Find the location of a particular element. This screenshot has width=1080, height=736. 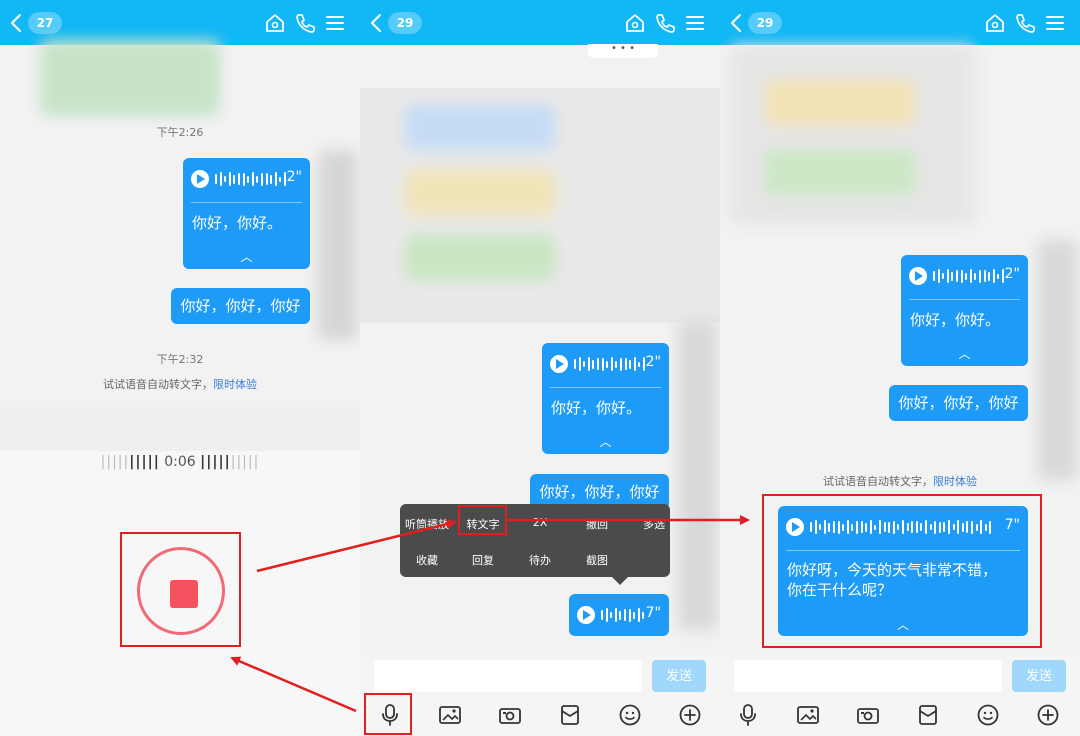

voice-duration: 7" is located at coordinates (653, 613).